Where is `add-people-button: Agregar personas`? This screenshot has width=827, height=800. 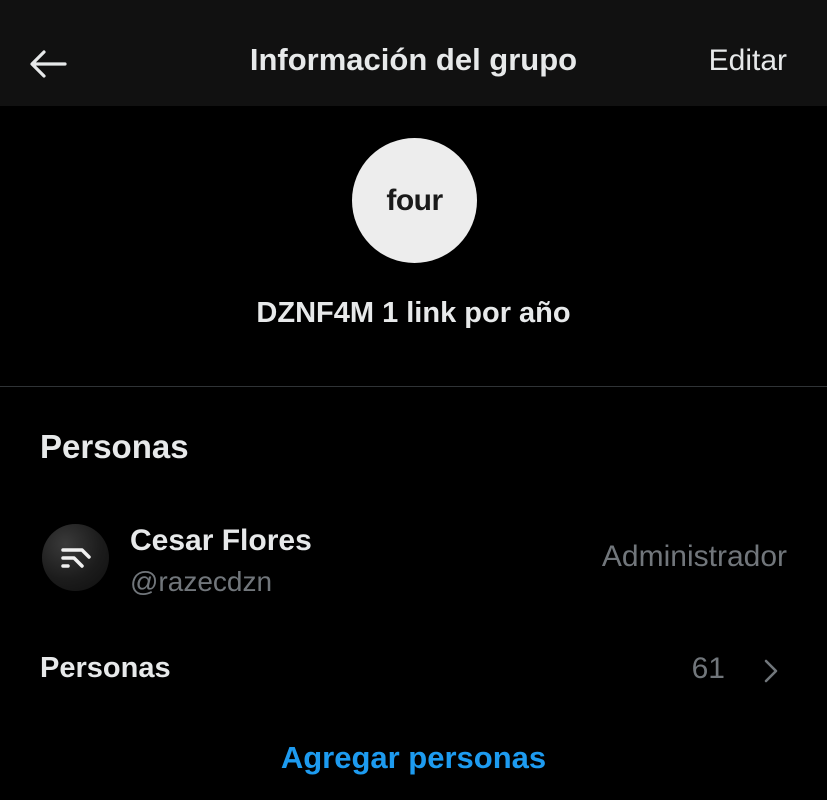 add-people-button: Agregar personas is located at coordinates (413, 758).